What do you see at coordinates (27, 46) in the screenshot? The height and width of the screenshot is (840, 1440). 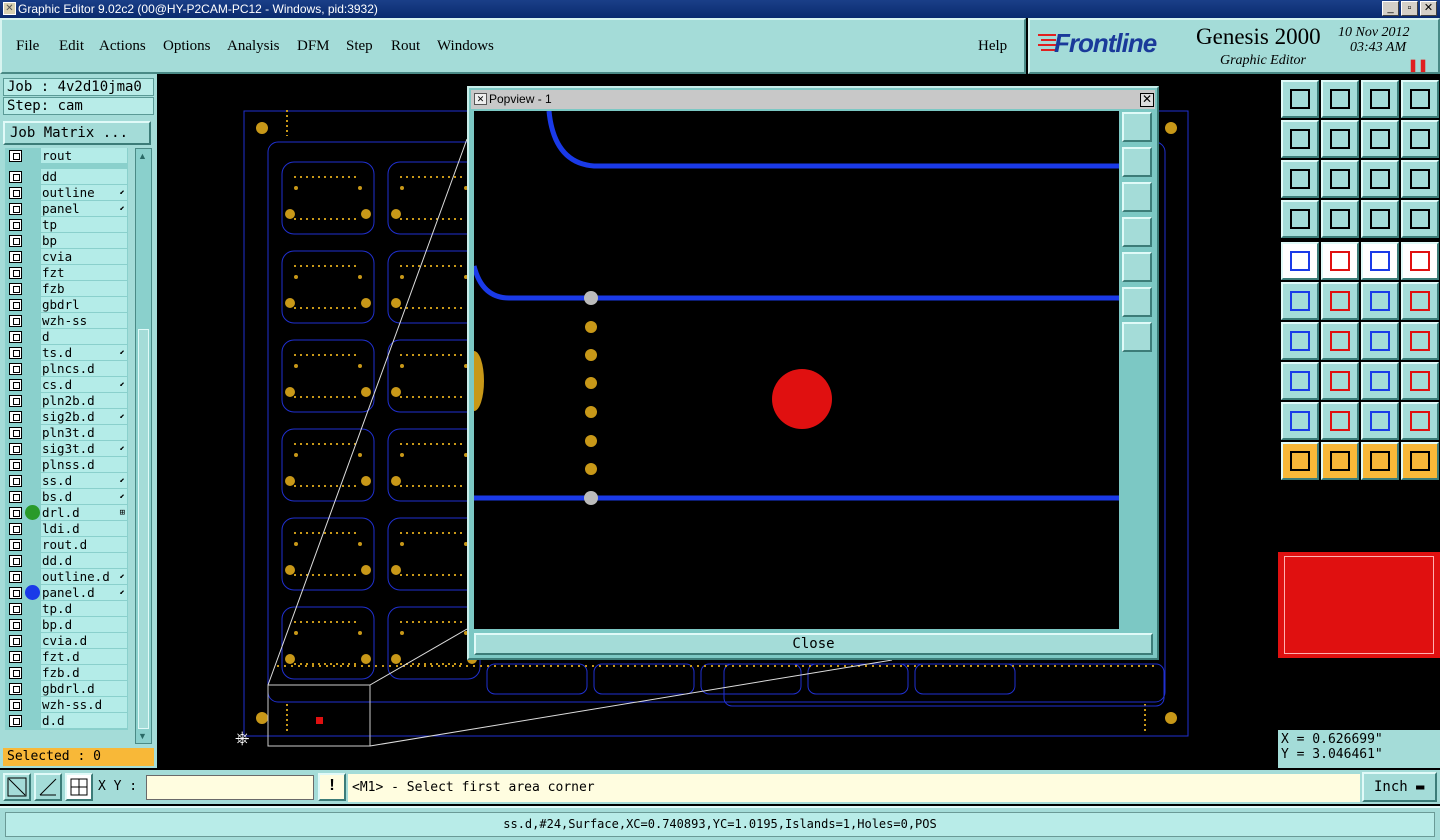 I see `menu-file: File` at bounding box center [27, 46].